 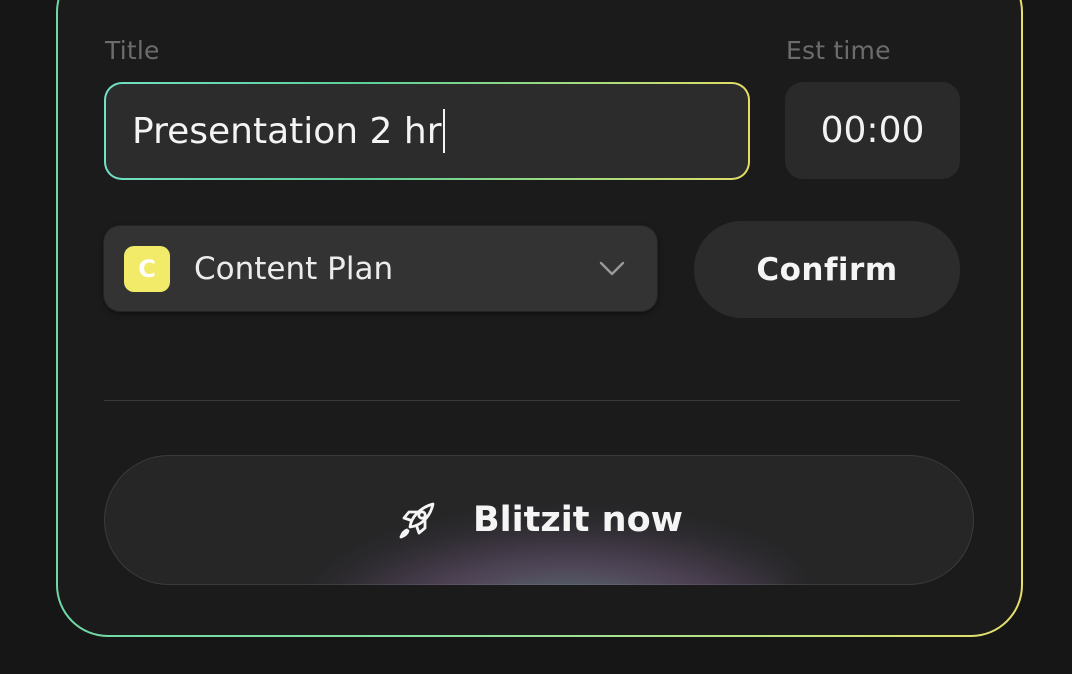 I want to click on chevron-down-icon, so click(x=612, y=268).